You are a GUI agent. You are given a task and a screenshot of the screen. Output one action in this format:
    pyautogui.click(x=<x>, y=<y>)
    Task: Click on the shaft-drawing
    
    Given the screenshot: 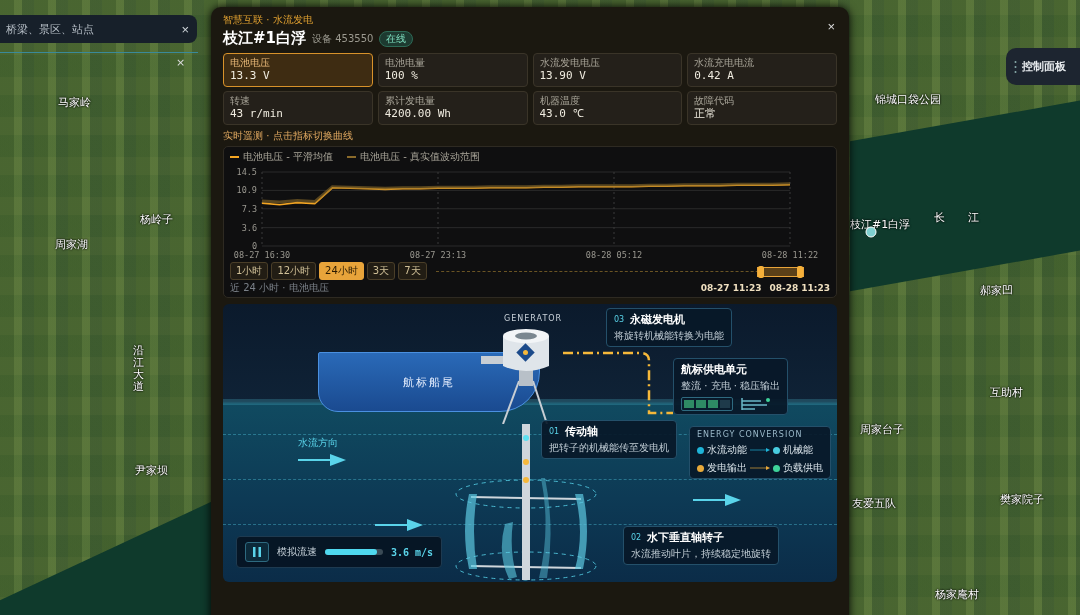 What is the action you would take?
    pyautogui.click(x=526, y=449)
    